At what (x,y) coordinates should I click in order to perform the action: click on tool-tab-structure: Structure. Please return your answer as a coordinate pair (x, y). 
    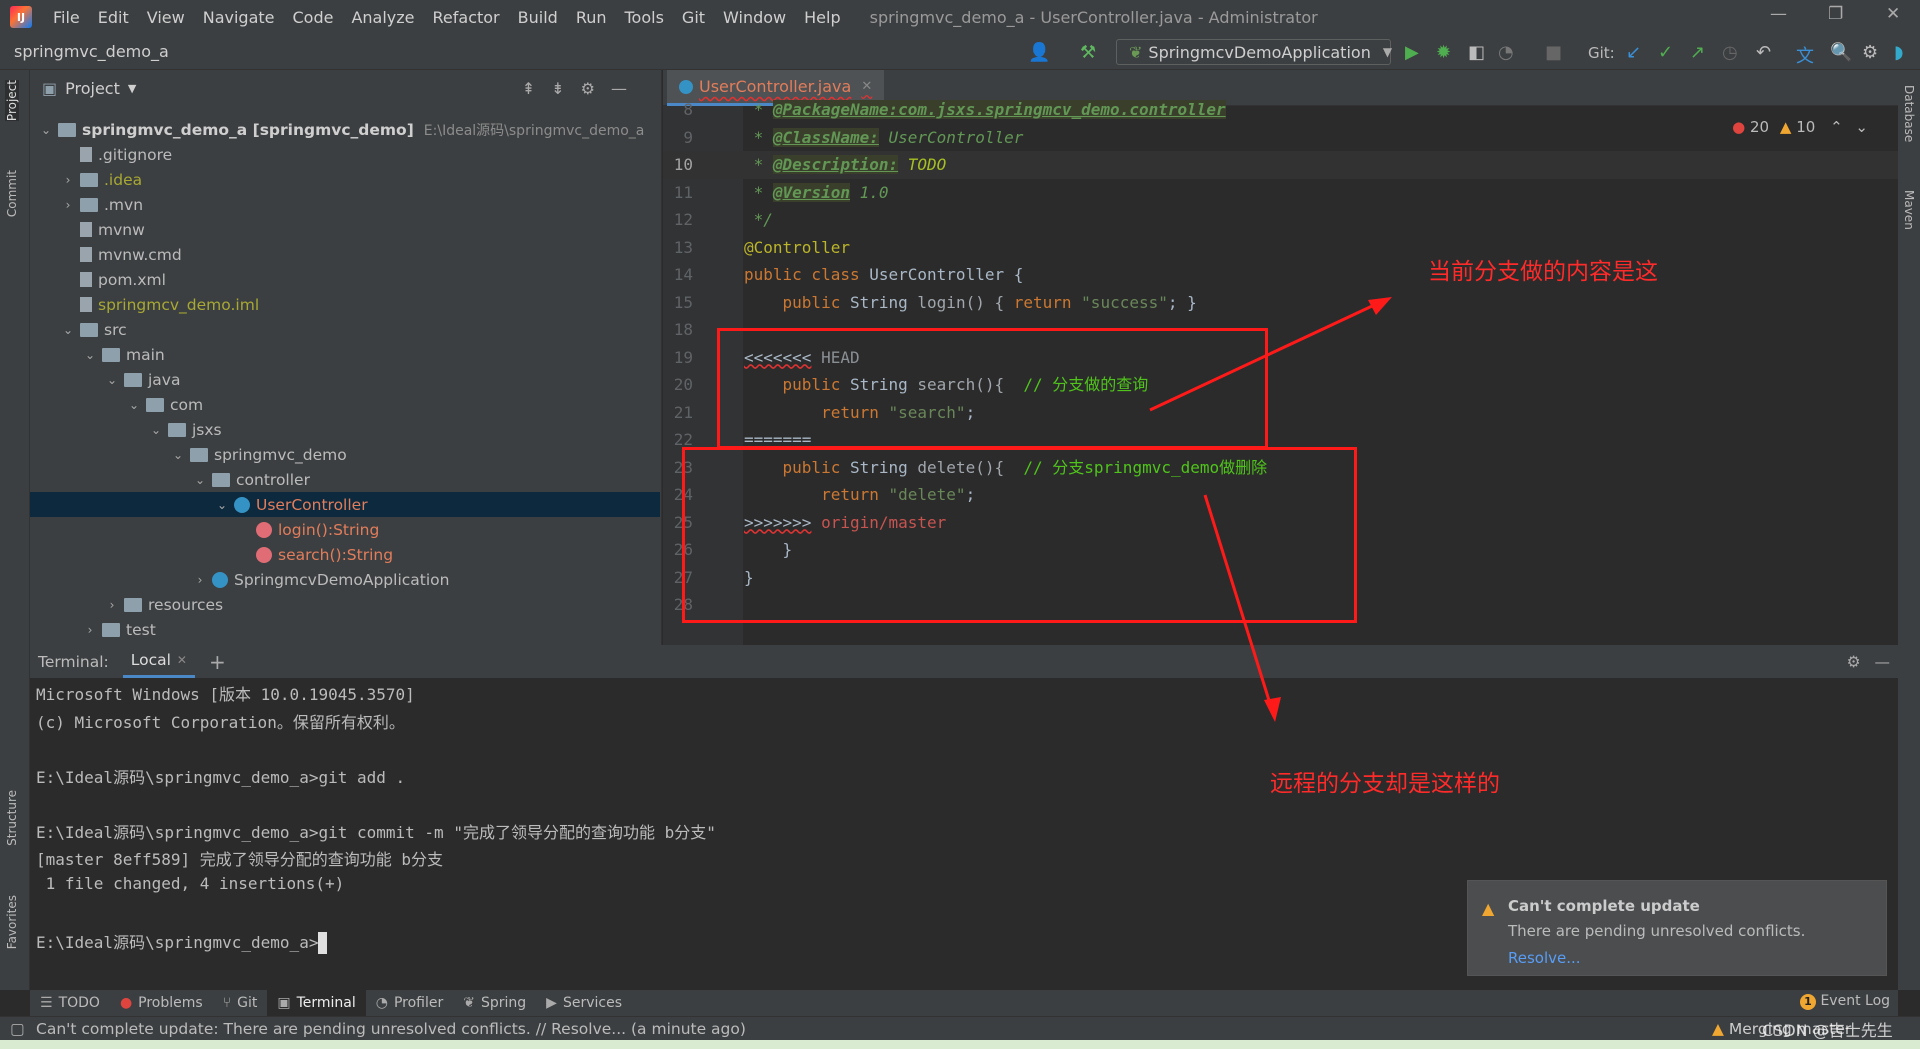
    Looking at the image, I should click on (12, 818).